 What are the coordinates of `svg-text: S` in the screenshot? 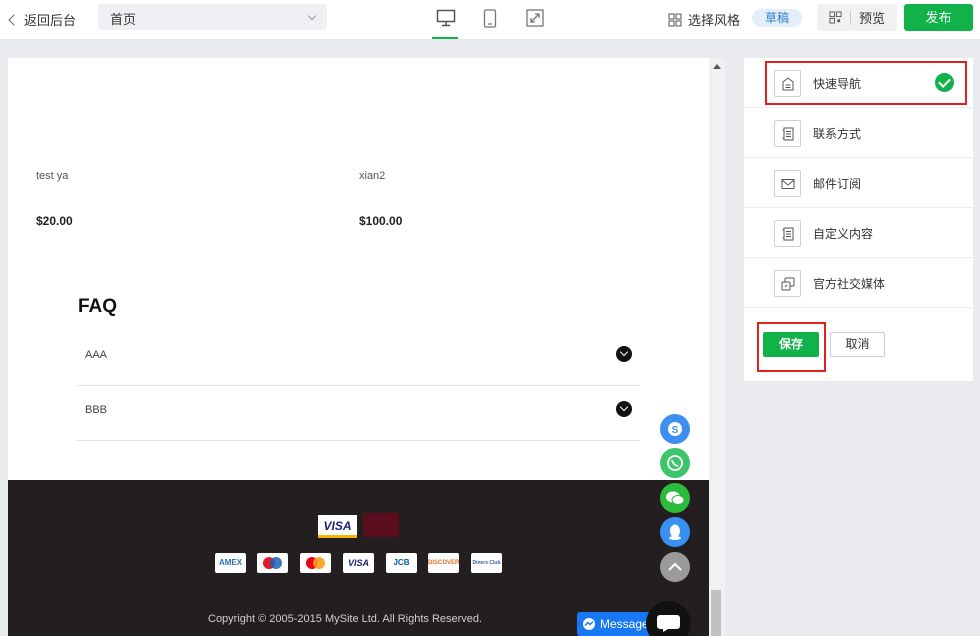 It's located at (675, 430).